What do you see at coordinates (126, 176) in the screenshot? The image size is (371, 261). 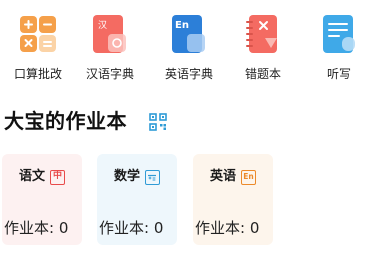 I see `subject-label: 数学` at bounding box center [126, 176].